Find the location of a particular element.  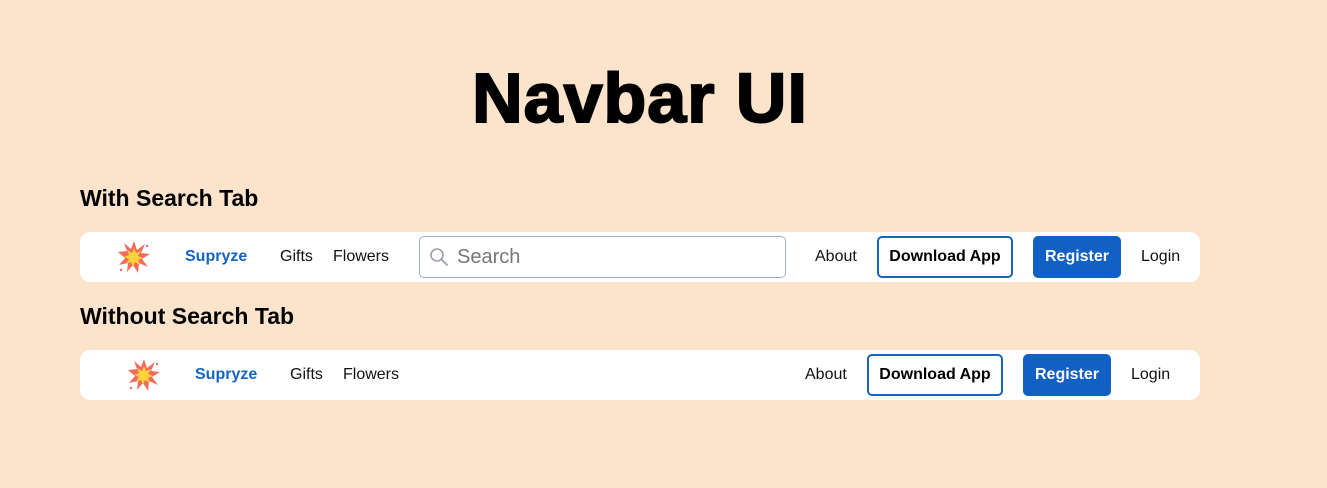

search-input is located at coordinates (607, 257).